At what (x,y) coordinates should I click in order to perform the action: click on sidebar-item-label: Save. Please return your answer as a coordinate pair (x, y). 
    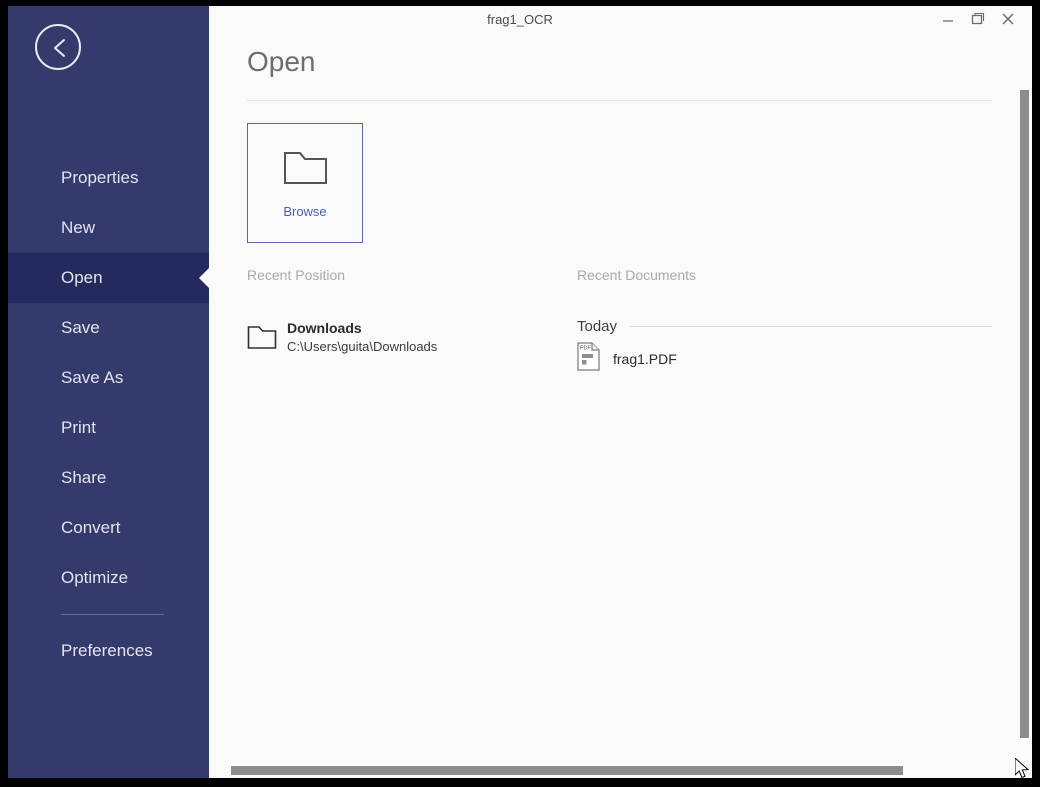
    Looking at the image, I should click on (80, 327).